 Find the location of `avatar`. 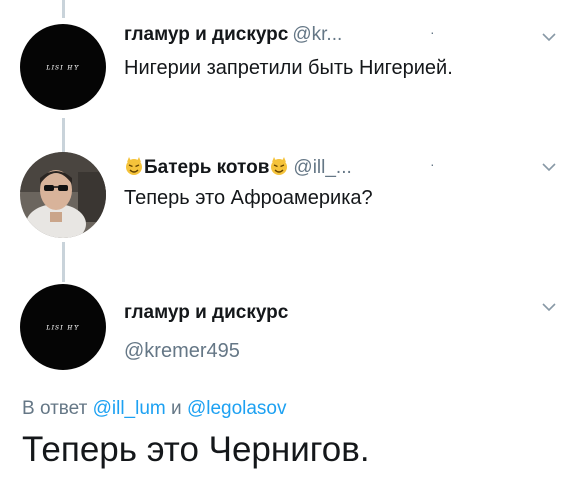

avatar is located at coordinates (63, 195).